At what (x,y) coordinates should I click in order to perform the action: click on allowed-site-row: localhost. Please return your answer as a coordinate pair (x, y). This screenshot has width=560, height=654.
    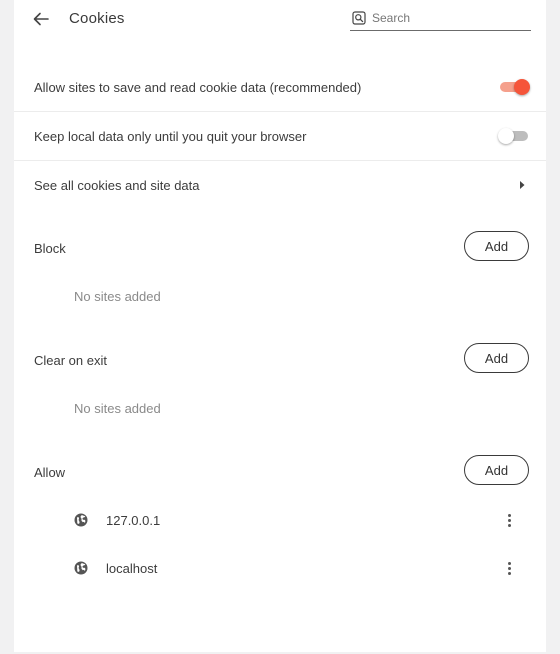
    Looking at the image, I should click on (280, 569).